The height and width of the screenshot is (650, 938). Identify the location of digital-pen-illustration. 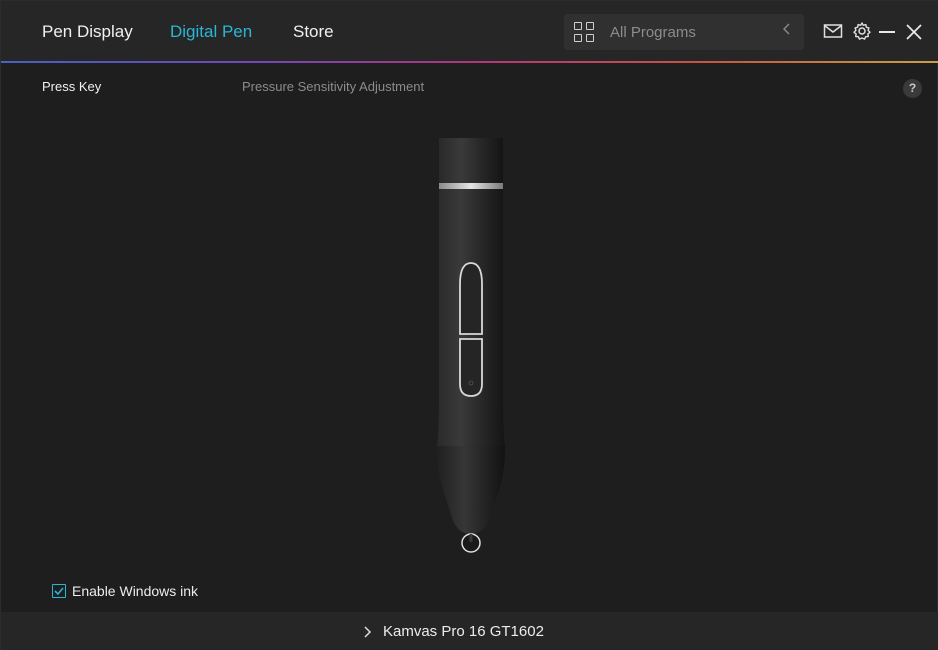
(471, 346).